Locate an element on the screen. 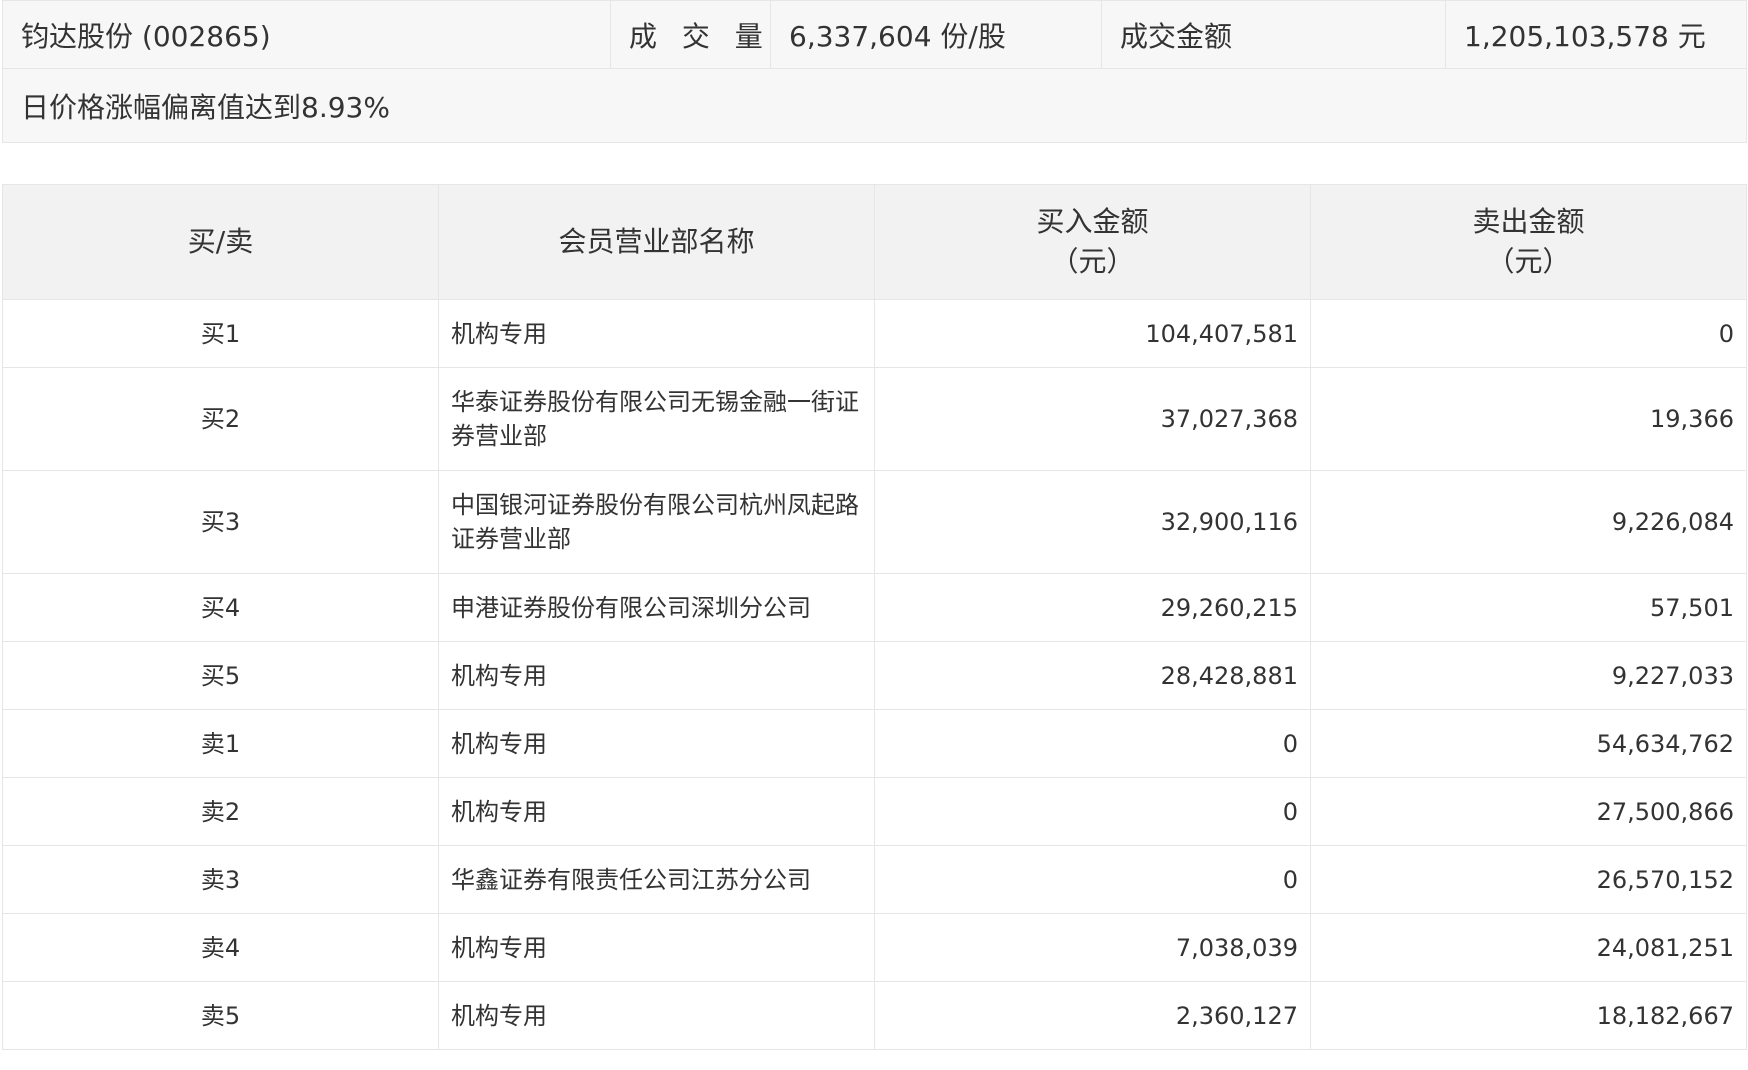 The width and height of the screenshot is (1748, 1070). row-side: 卖4 is located at coordinates (220, 947).